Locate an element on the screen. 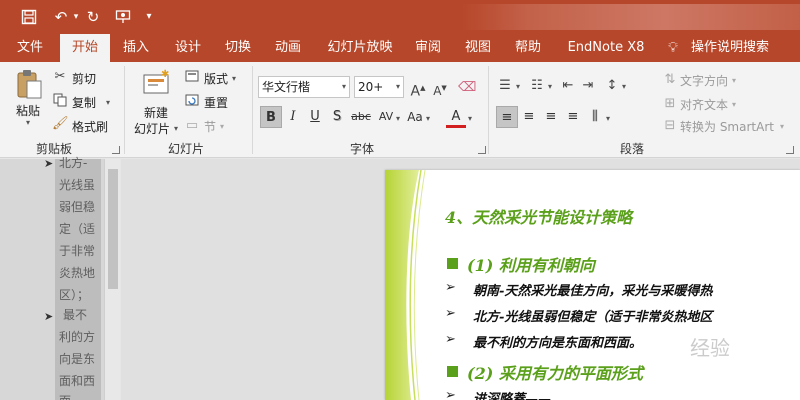 Image resolution: width=800 pixels, height=400 pixels. new-slide-dropdown-icon: ▾ is located at coordinates (176, 128).